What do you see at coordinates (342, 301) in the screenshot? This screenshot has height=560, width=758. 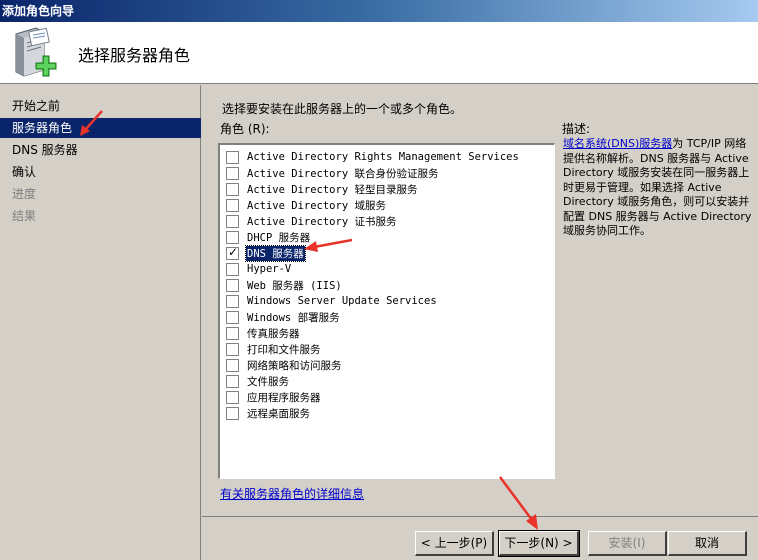 I see `role-label: Windows Server Update Services` at bounding box center [342, 301].